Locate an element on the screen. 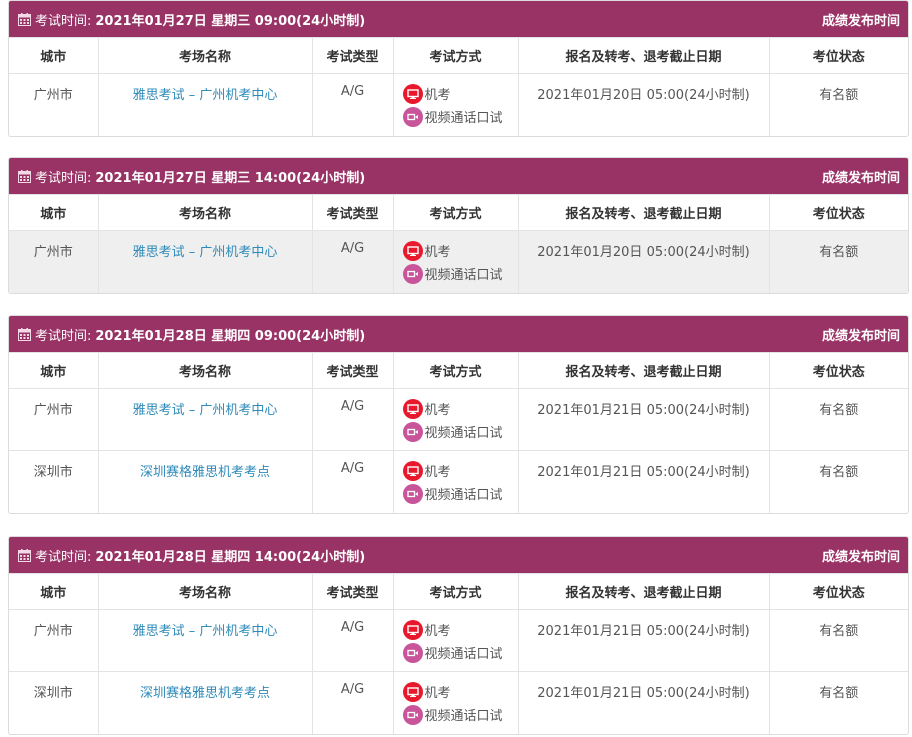  deadline-cell: 2021年01月21日 05:00(24小时制) is located at coordinates (644, 481).